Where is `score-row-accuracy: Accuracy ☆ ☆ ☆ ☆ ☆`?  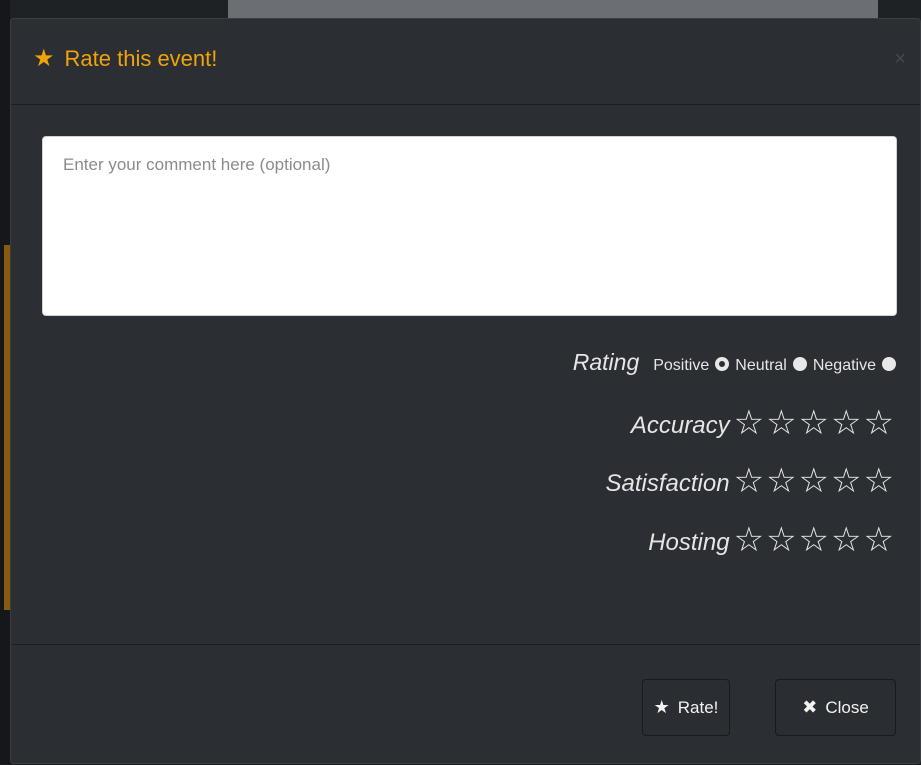 score-row-accuracy: Accuracy ☆ ☆ ☆ ☆ ☆ is located at coordinates (762, 423).